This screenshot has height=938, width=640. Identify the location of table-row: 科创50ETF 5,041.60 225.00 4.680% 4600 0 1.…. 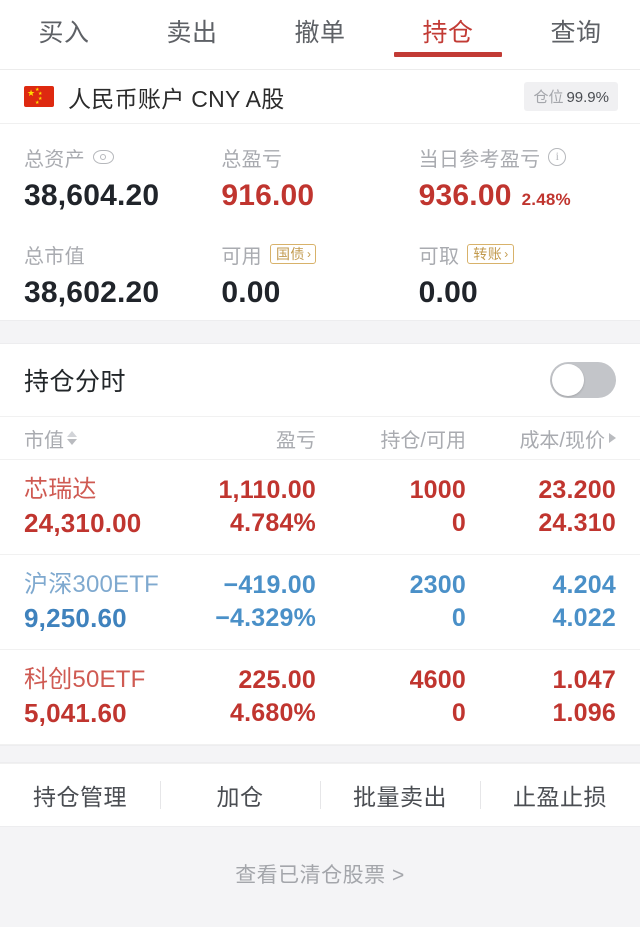
(320, 697).